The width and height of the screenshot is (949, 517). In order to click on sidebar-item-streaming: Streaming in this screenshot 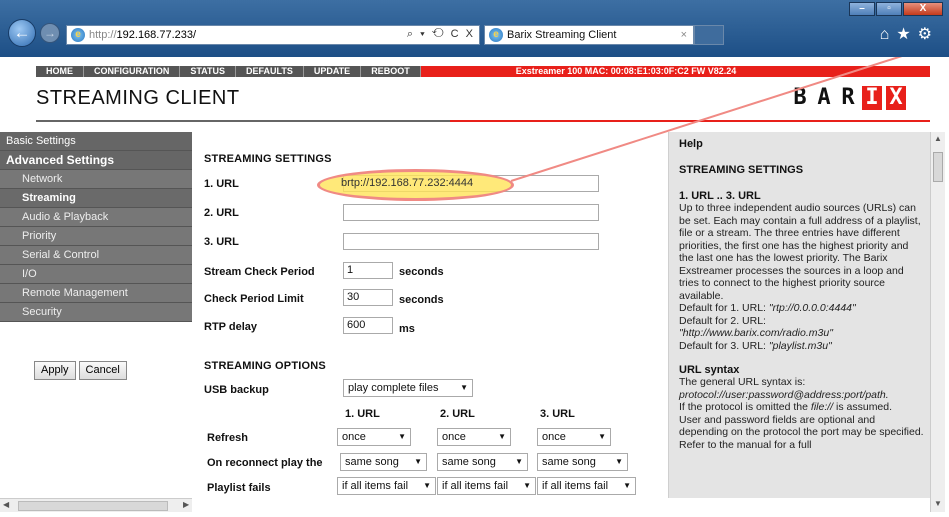, I will do `click(96, 198)`.